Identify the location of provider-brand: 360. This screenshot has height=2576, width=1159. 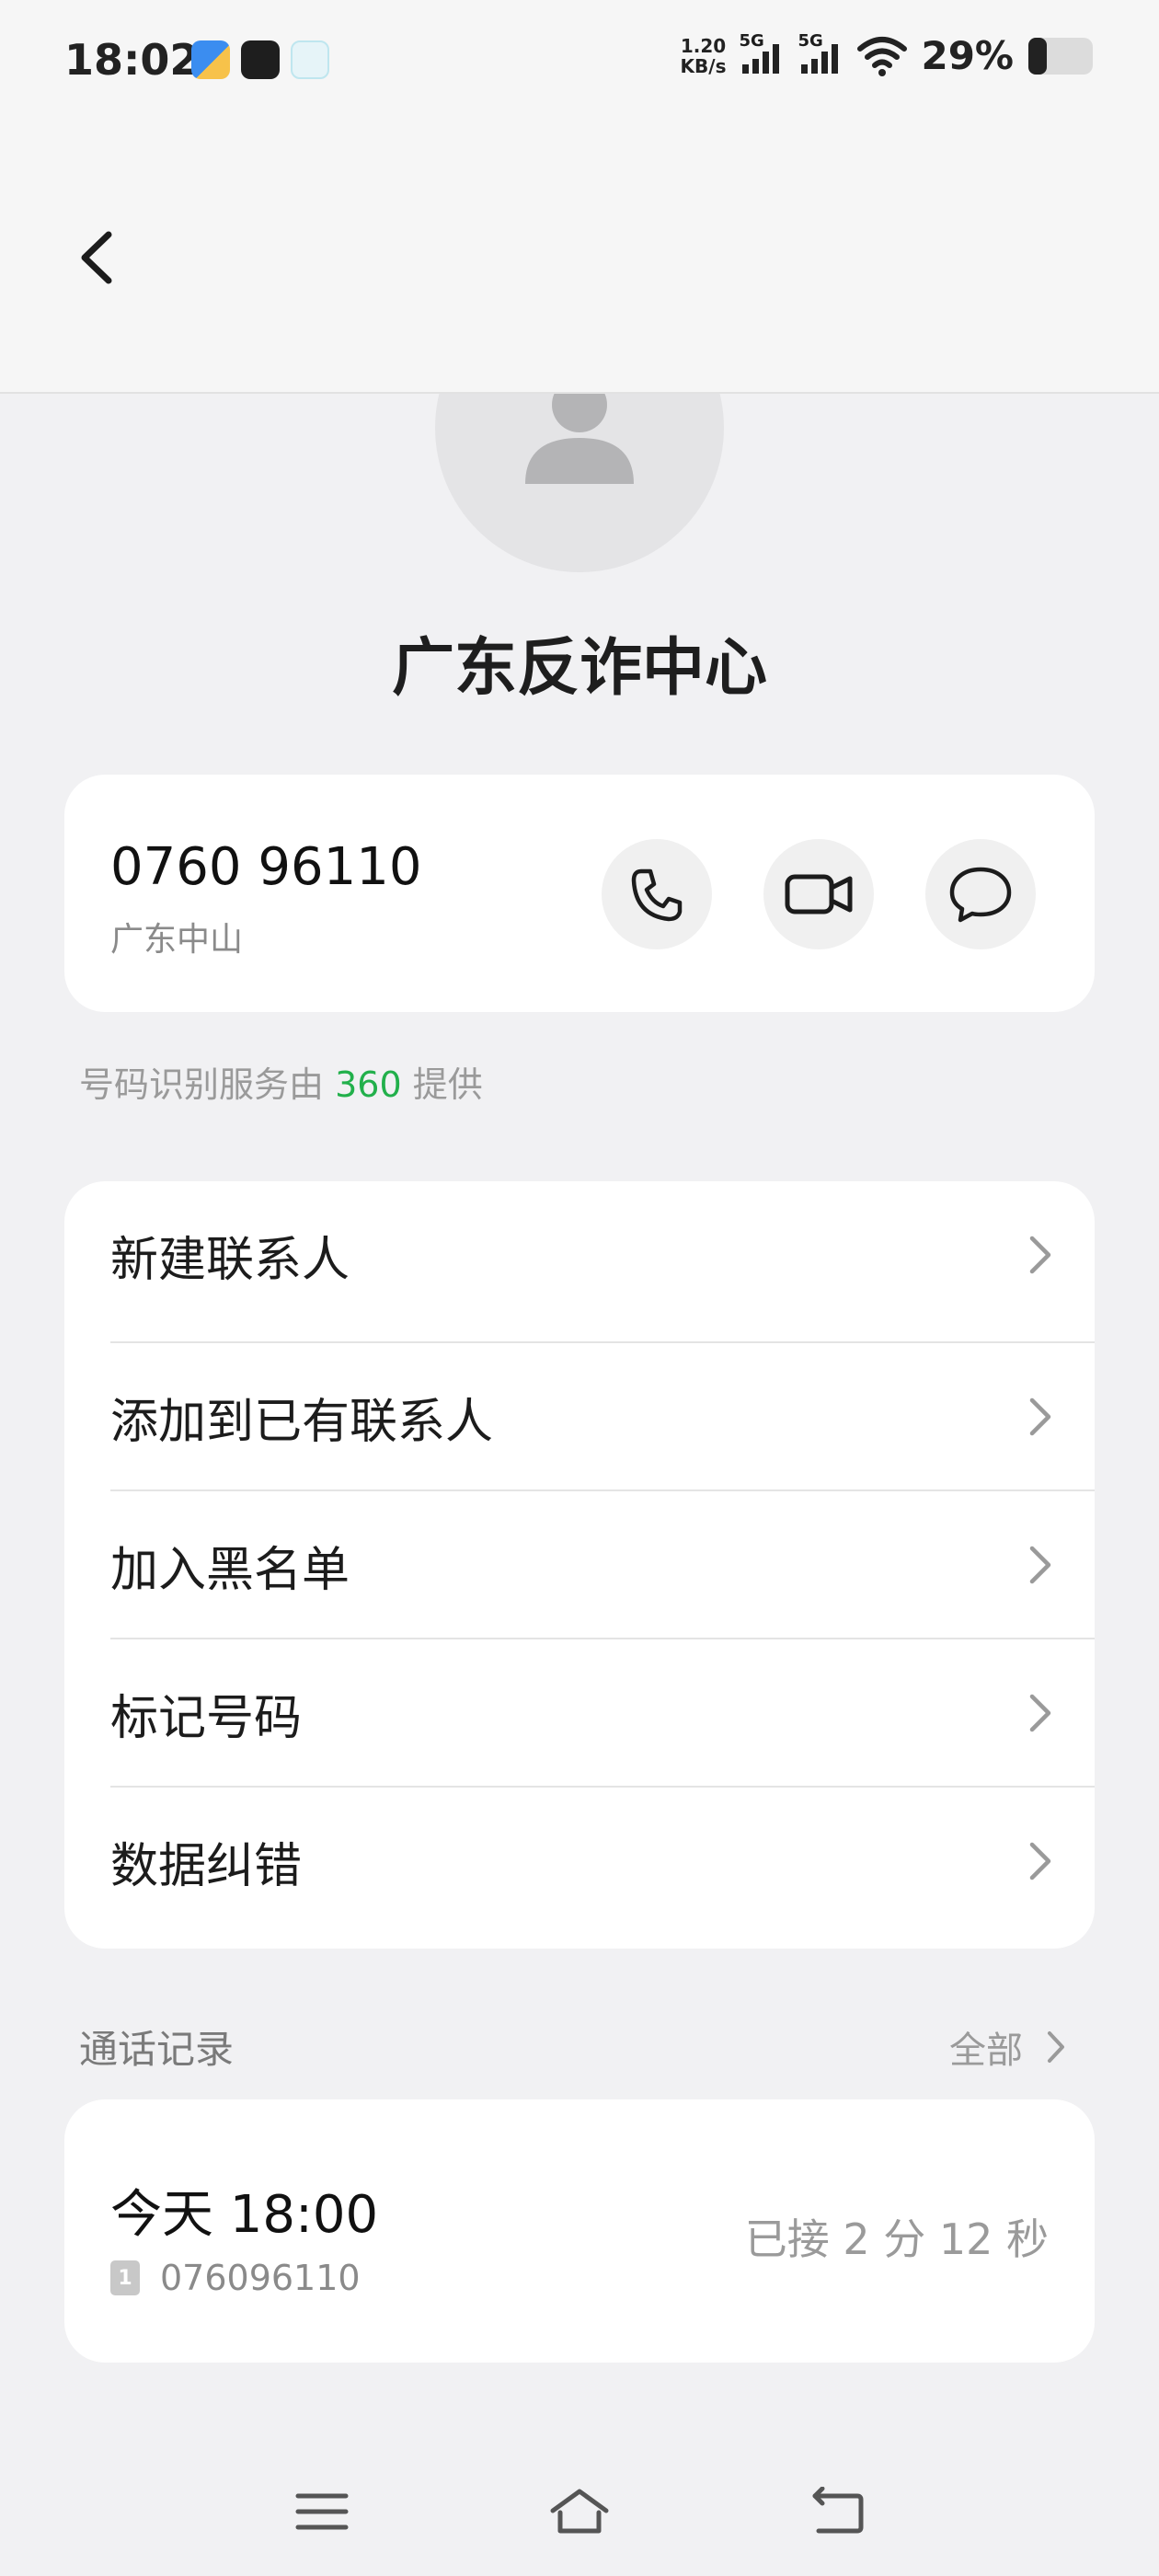
(368, 1084).